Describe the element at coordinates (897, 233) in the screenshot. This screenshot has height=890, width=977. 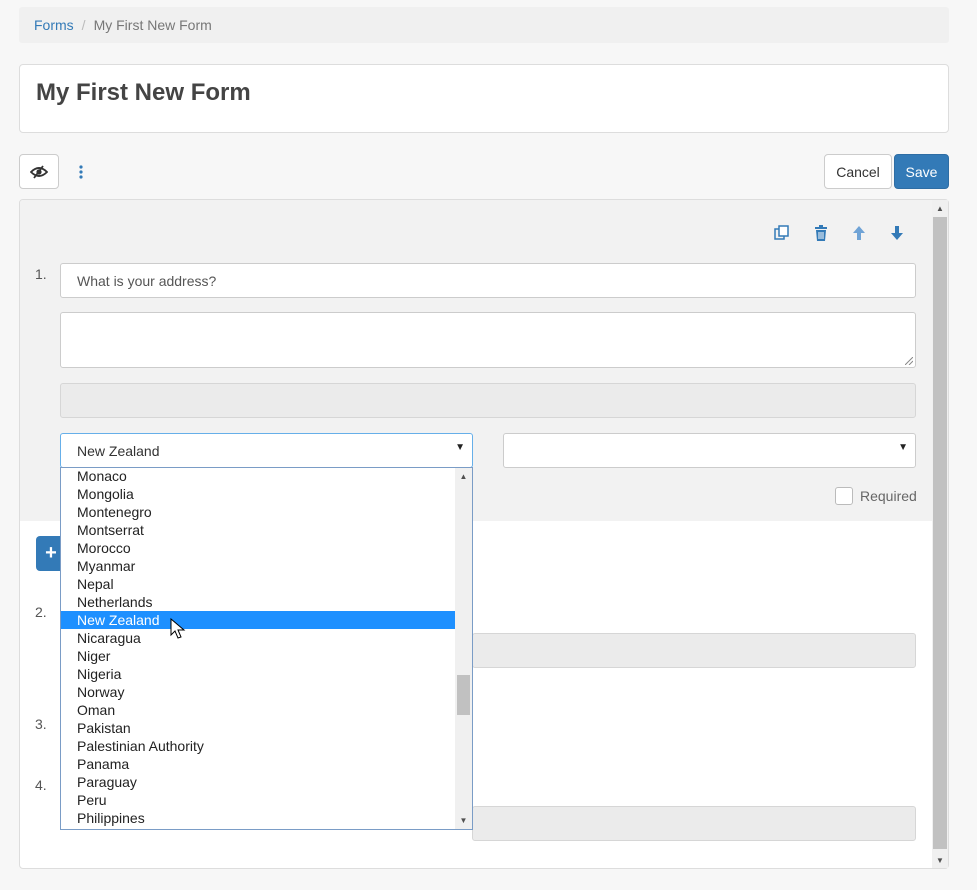
I see `arrow-down-icon` at that location.